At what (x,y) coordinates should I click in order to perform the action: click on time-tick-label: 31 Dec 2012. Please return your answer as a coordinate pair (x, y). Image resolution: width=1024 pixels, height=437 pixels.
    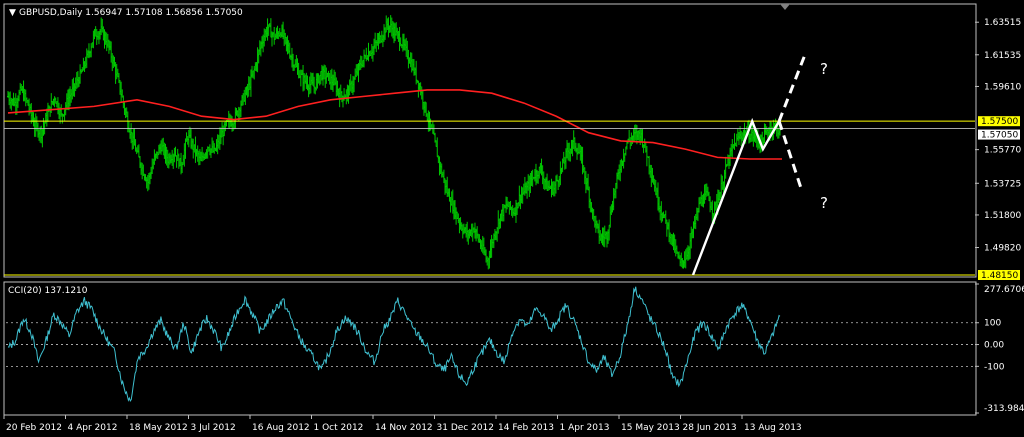
    Looking at the image, I should click on (466, 428).